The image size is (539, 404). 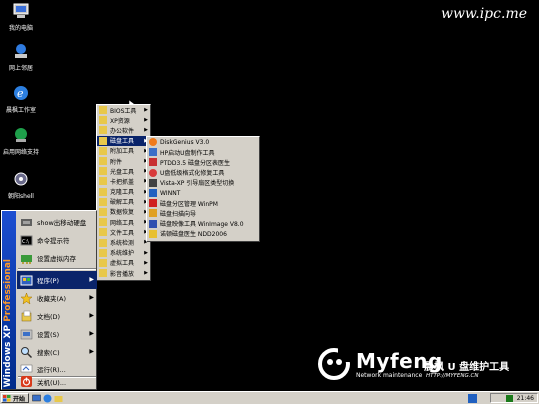 I want to click on start-button-label: 开始, so click(x=19, y=399).